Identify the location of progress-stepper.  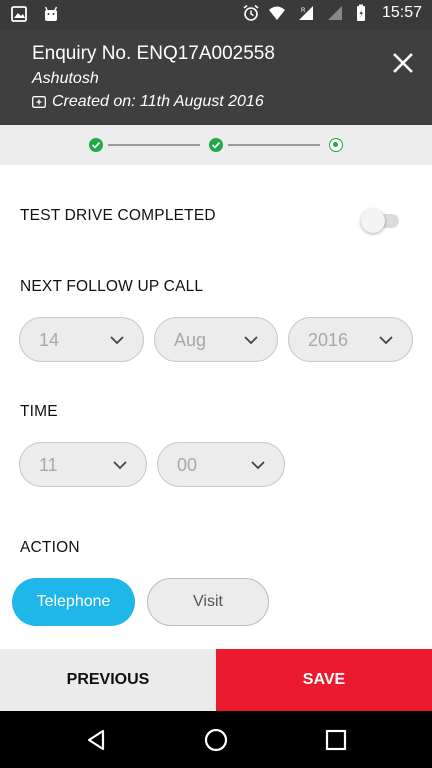
(216, 145).